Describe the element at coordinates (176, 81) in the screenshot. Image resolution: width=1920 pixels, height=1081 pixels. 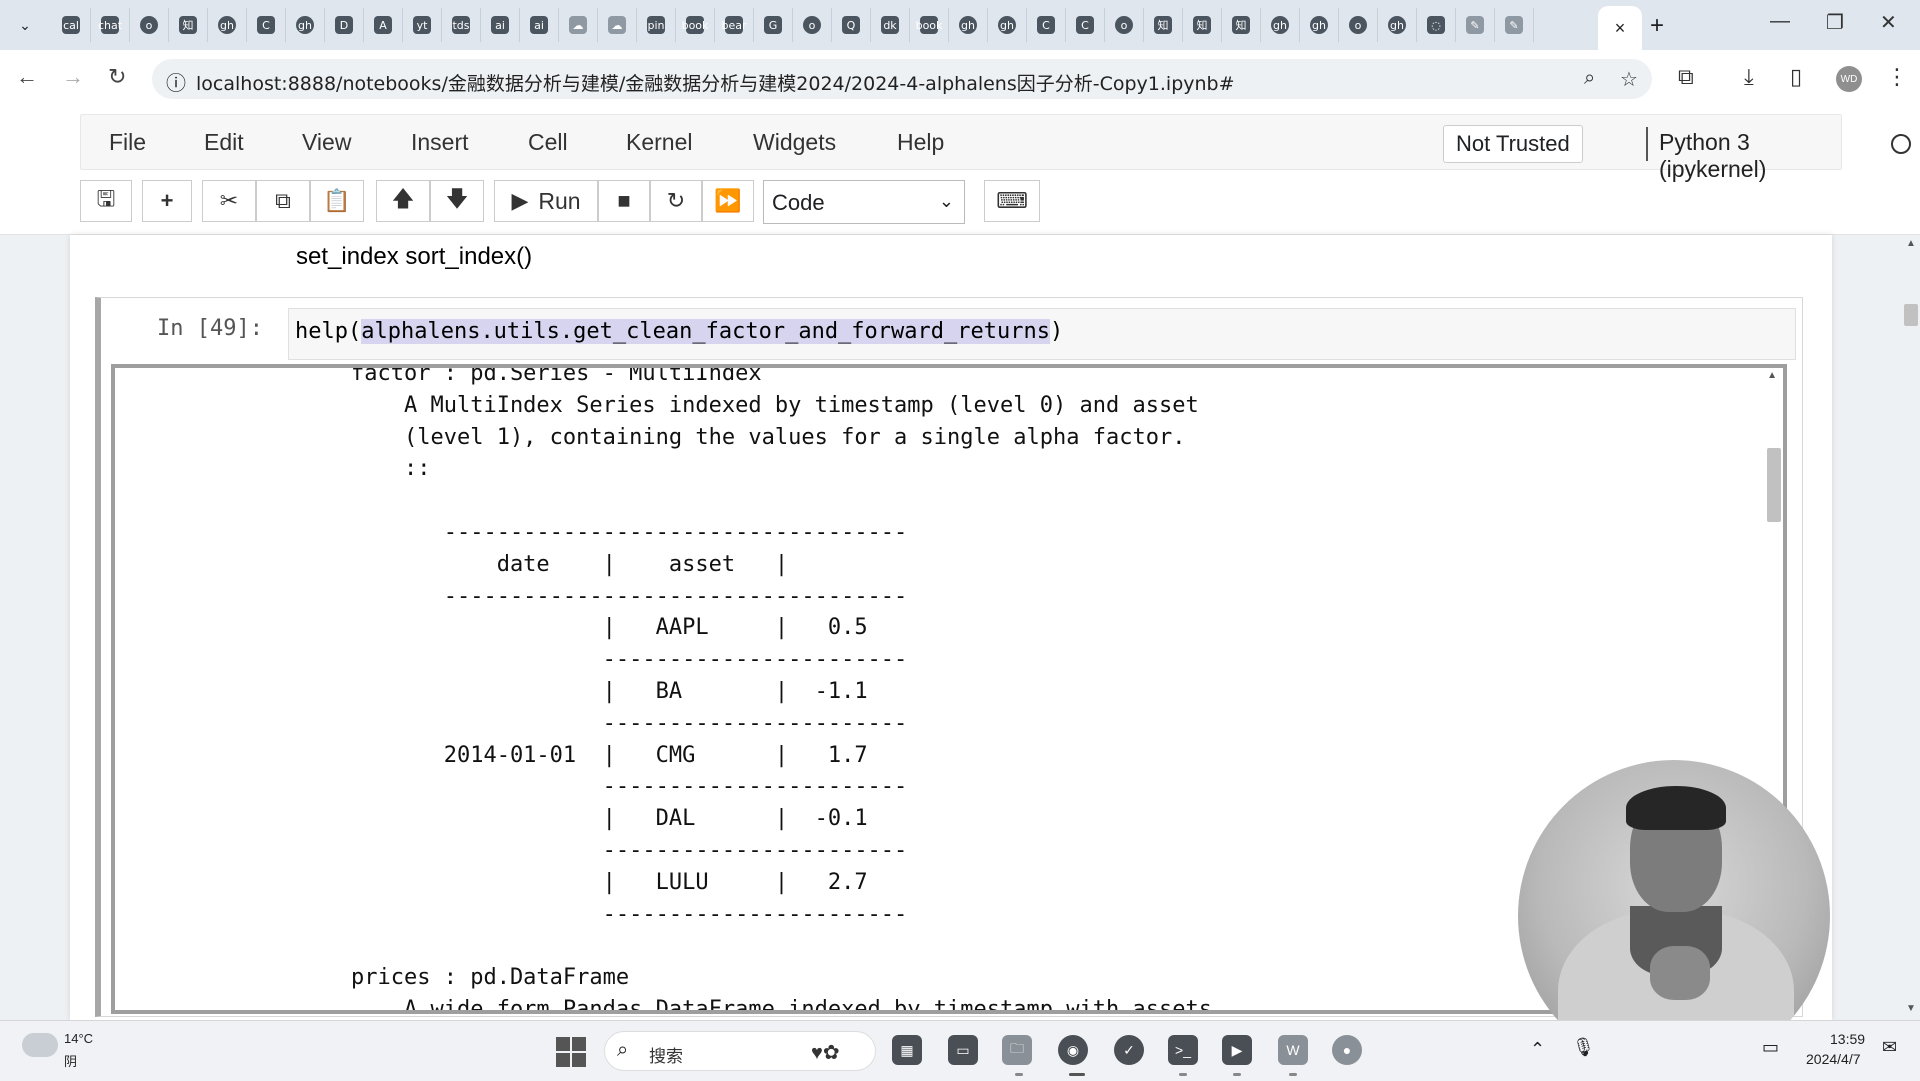
I see `site-info-icon: ⓘ` at that location.